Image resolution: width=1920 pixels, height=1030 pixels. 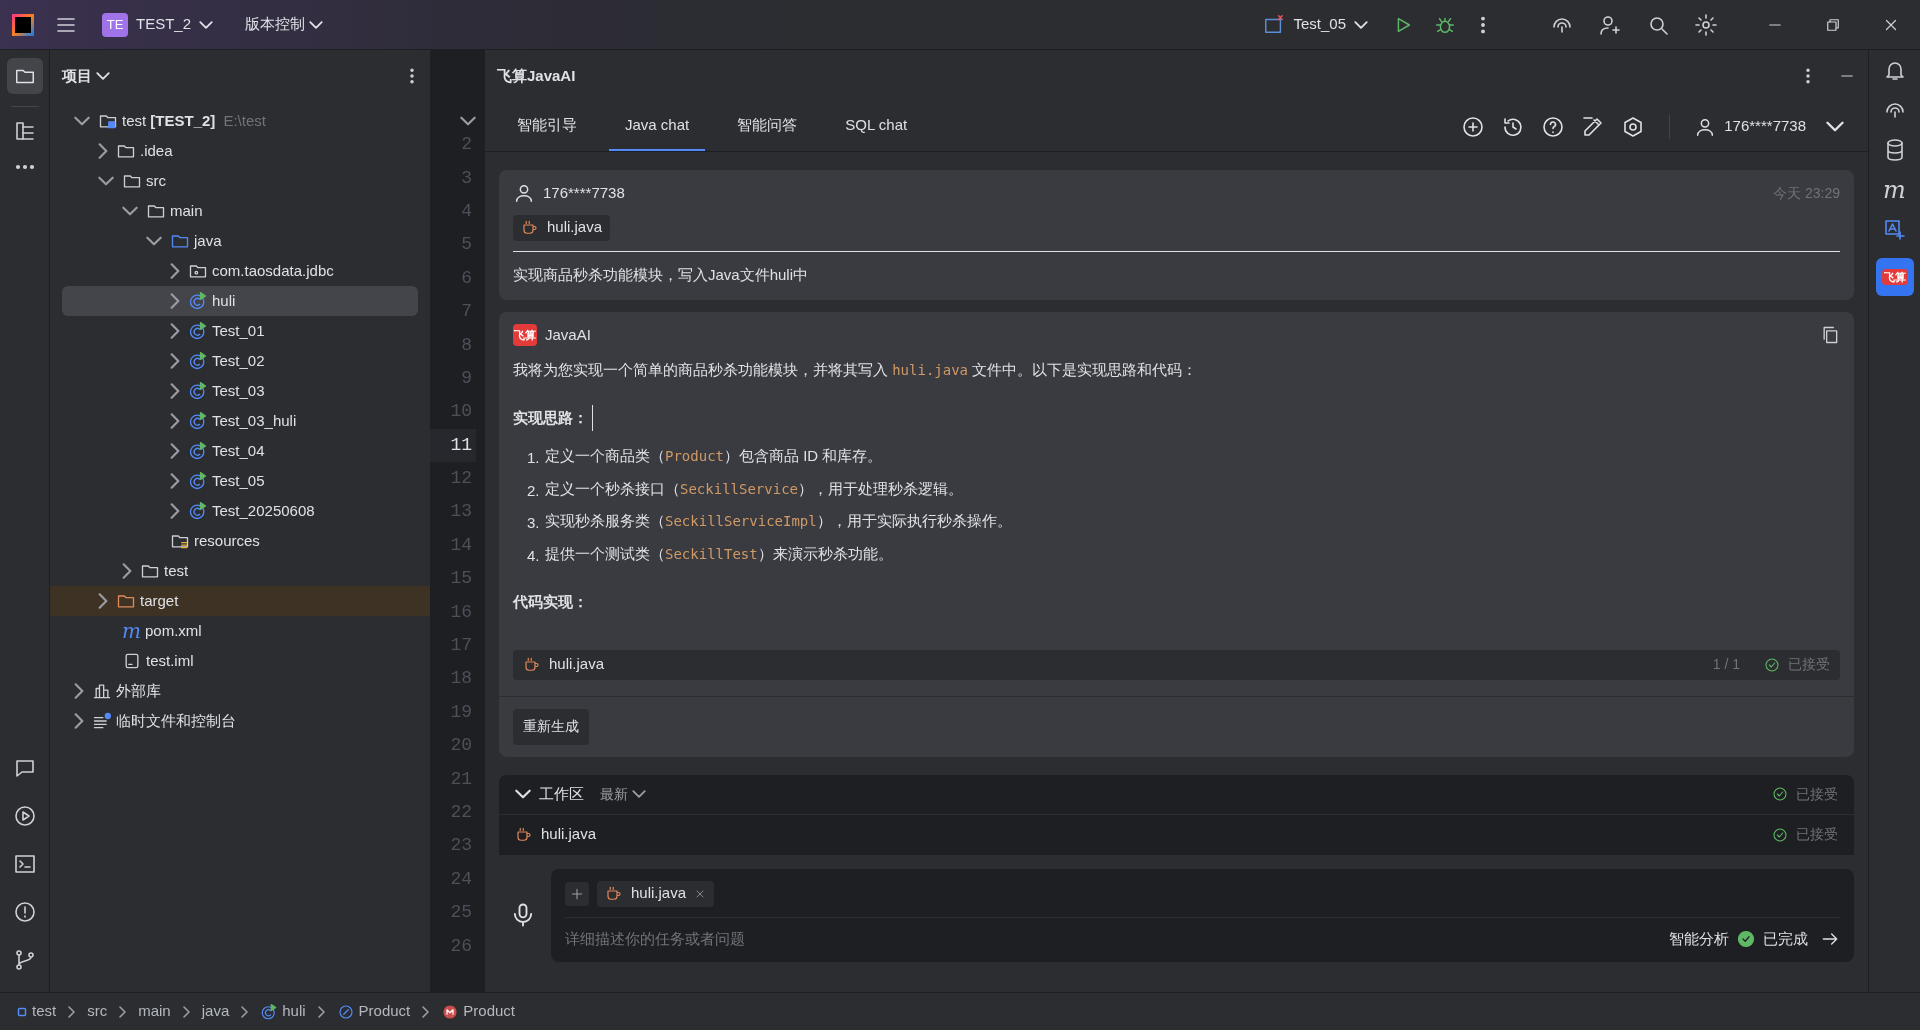 I want to click on problems-icon, so click(x=24, y=912).